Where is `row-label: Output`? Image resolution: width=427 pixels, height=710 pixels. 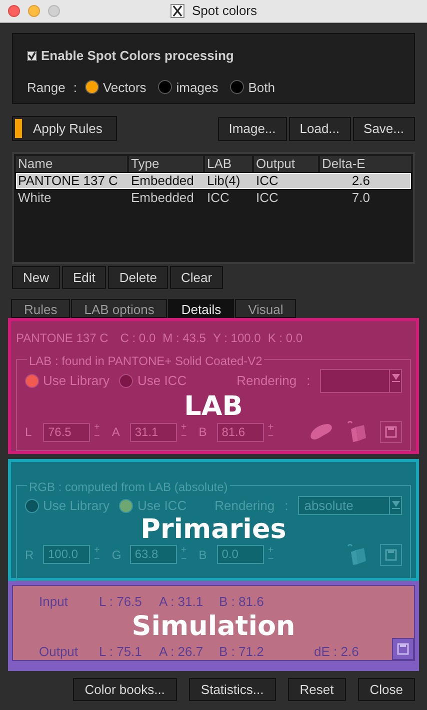
row-label: Output is located at coordinates (59, 651).